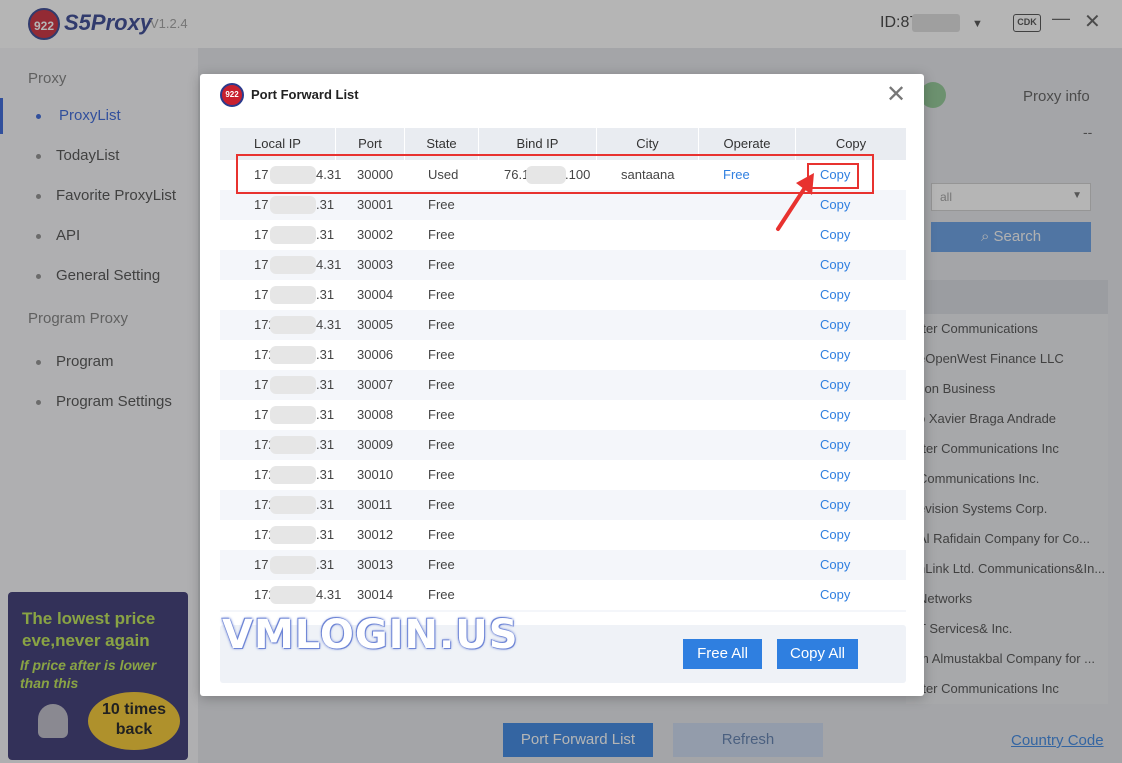 This screenshot has height=763, width=1122. Describe the element at coordinates (563, 265) in the screenshot. I see `table-row: 17 4.31 30003 Free Copy` at that location.